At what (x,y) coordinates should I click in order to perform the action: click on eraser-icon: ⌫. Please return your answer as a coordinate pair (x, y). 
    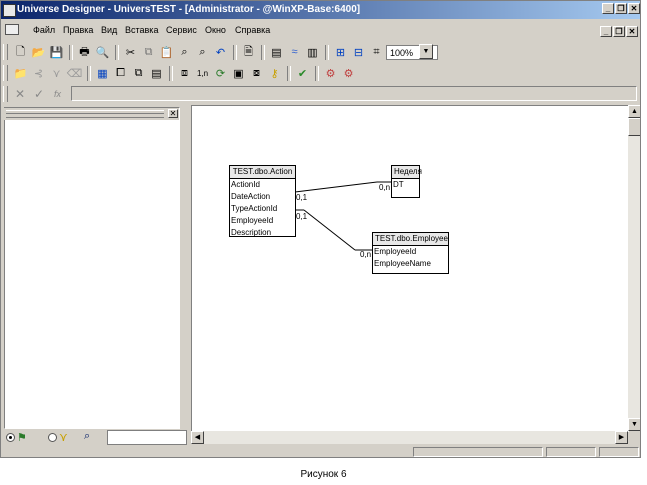
    Looking at the image, I should click on (74, 73).